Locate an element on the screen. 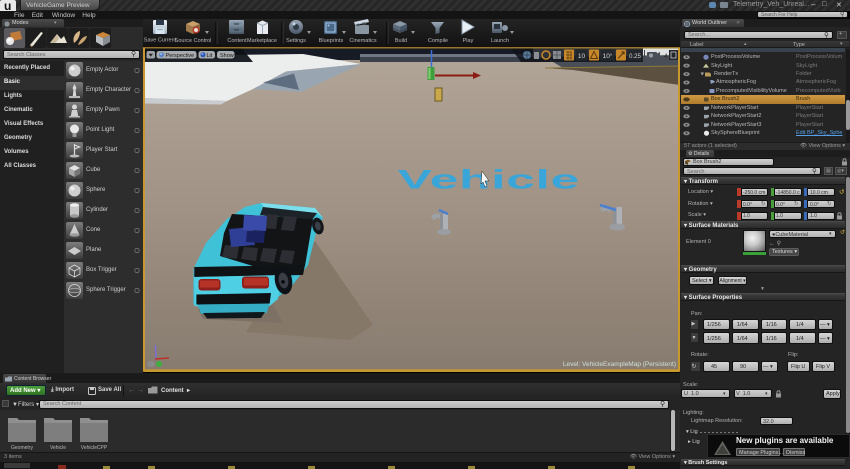  svg-text: Settings is located at coordinates (296, 41).